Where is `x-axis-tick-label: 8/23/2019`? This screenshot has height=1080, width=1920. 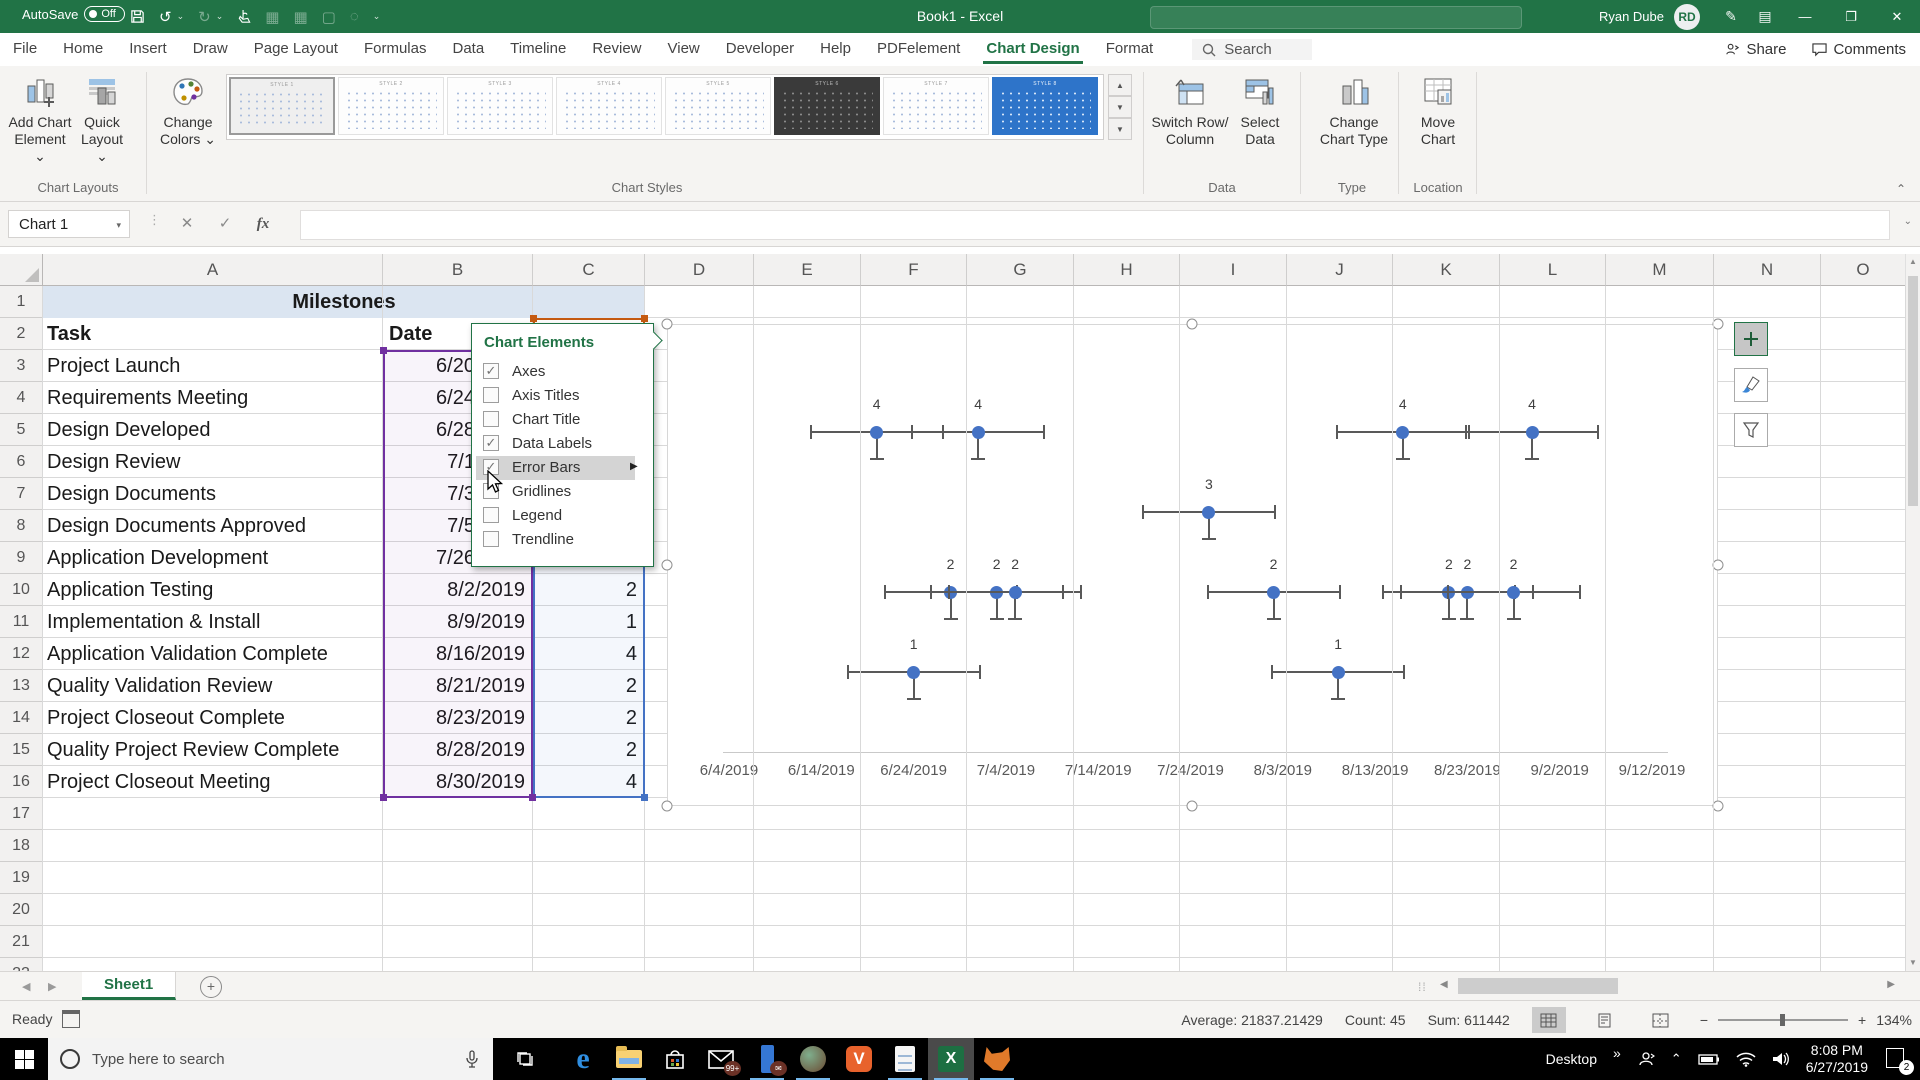 x-axis-tick-label: 8/23/2019 is located at coordinates (1467, 770).